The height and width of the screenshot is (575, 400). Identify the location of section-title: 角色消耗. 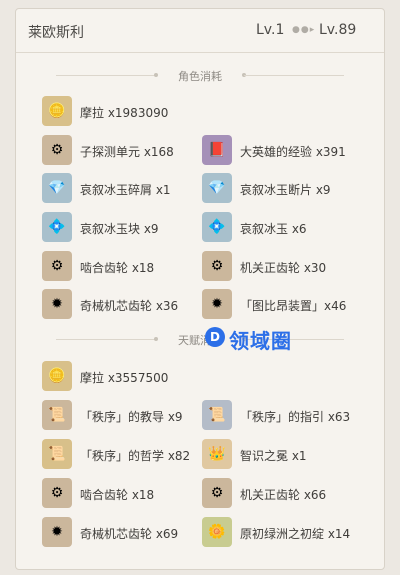
(200, 76).